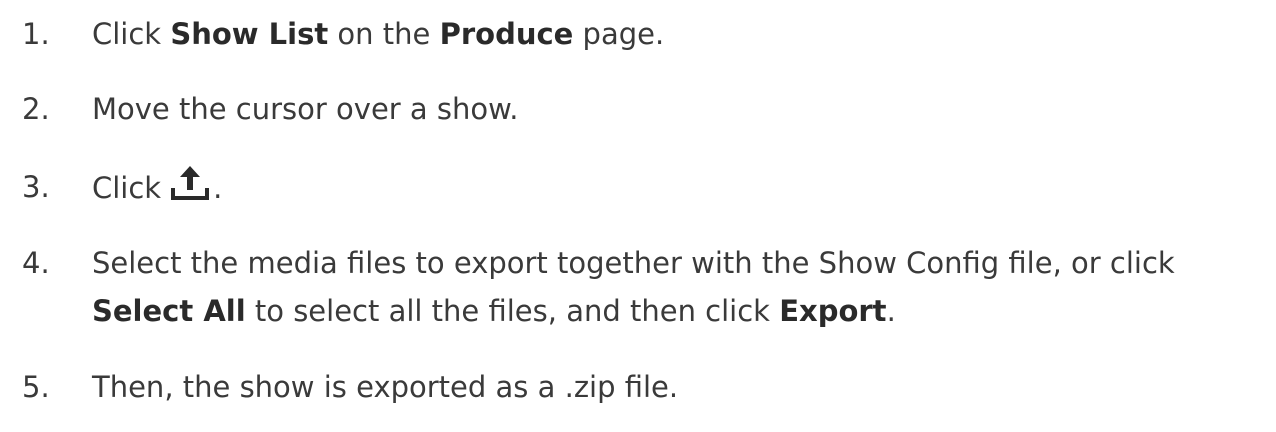  Describe the element at coordinates (190, 183) in the screenshot. I see `export-upload-icon` at that location.